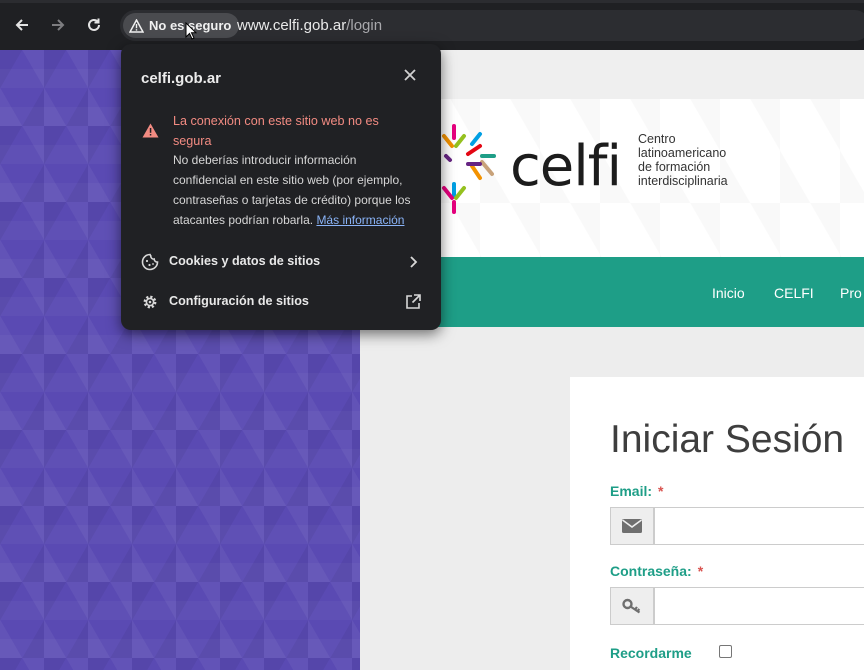 The image size is (864, 670). I want to click on close-icon, so click(410, 75).